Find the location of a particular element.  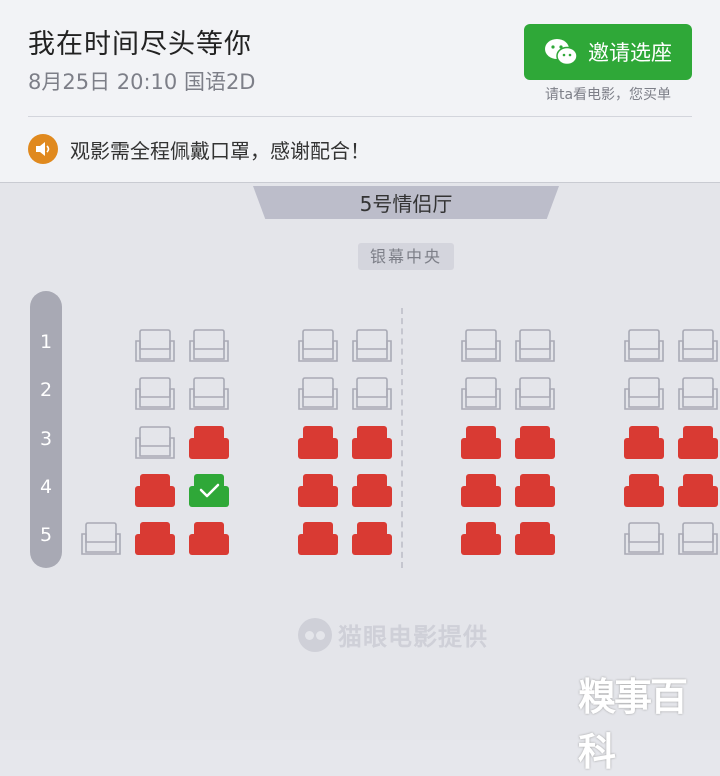

showtime-info: 8月25日 20:10 国语2D is located at coordinates (142, 82).